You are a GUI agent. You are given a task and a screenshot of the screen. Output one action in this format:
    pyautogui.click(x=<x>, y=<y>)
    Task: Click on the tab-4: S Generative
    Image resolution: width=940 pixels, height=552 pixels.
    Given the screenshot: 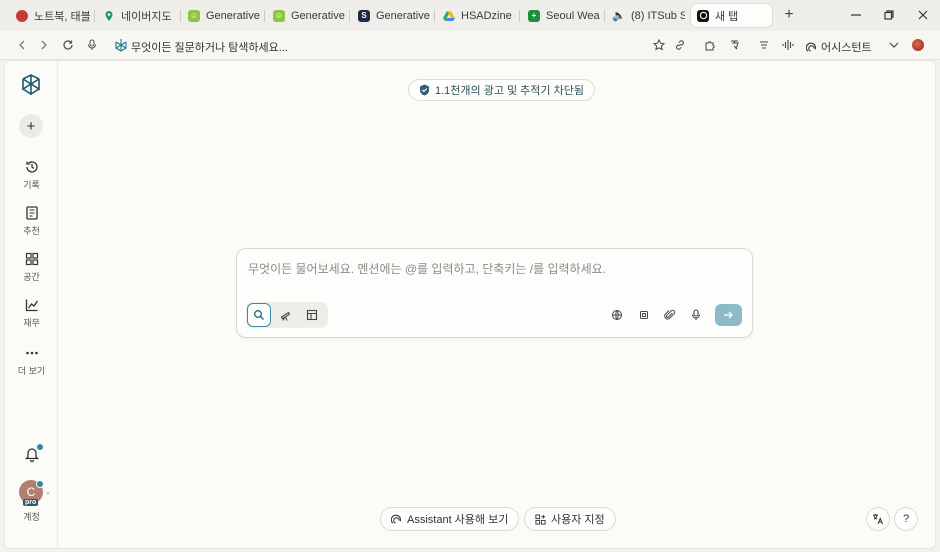 What is the action you would take?
    pyautogui.click(x=391, y=15)
    